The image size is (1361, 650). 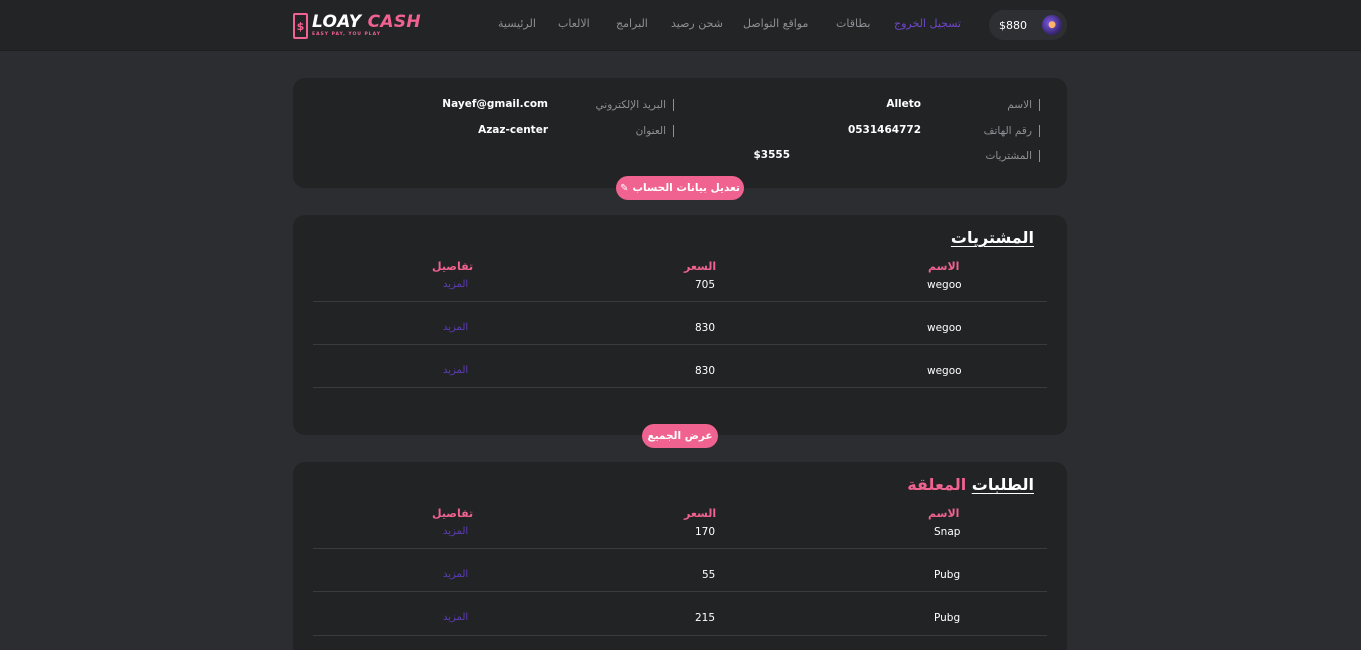 What do you see at coordinates (1013, 25) in the screenshot?
I see `balance-amount: $880` at bounding box center [1013, 25].